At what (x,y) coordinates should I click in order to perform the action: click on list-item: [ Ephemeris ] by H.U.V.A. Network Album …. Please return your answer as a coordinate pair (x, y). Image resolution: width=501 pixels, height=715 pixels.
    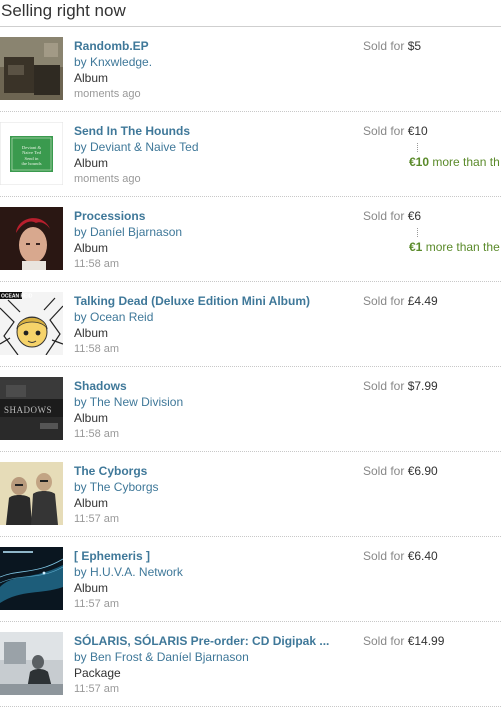
    Looking at the image, I should click on (250, 579).